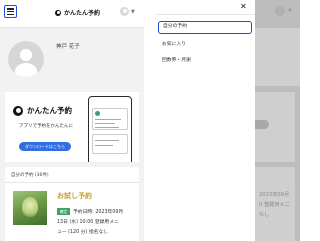  Describe the element at coordinates (45, 146) in the screenshot. I see `download-button: ダウンロードはこちら` at that location.